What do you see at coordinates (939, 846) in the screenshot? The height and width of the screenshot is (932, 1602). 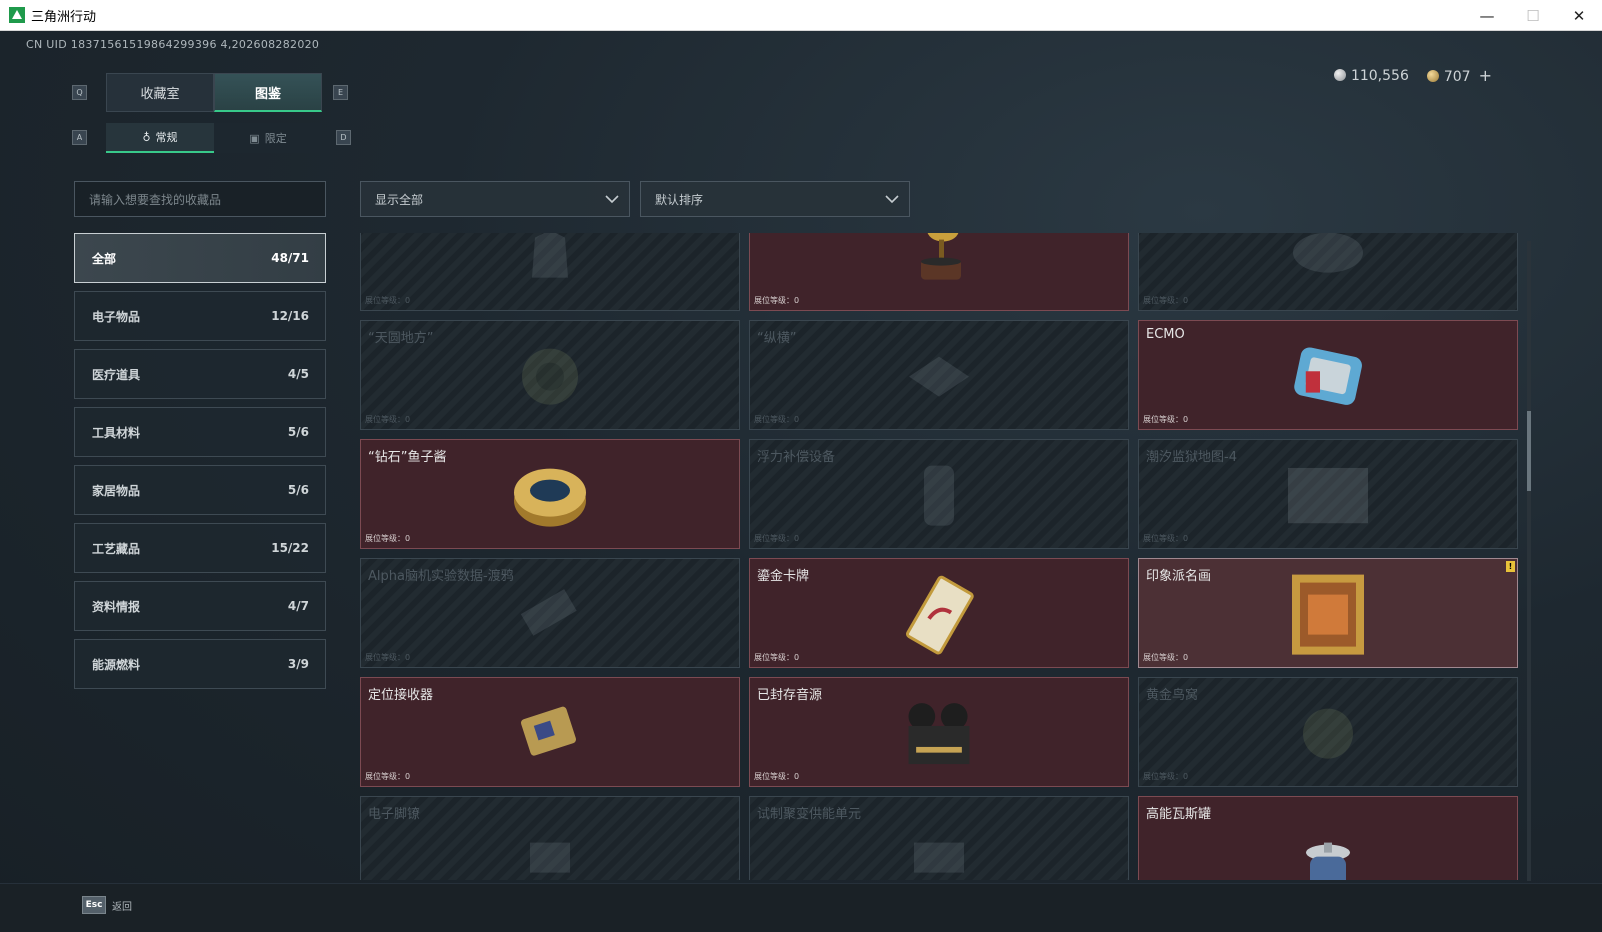 I see `fusion-unit-icon` at bounding box center [939, 846].